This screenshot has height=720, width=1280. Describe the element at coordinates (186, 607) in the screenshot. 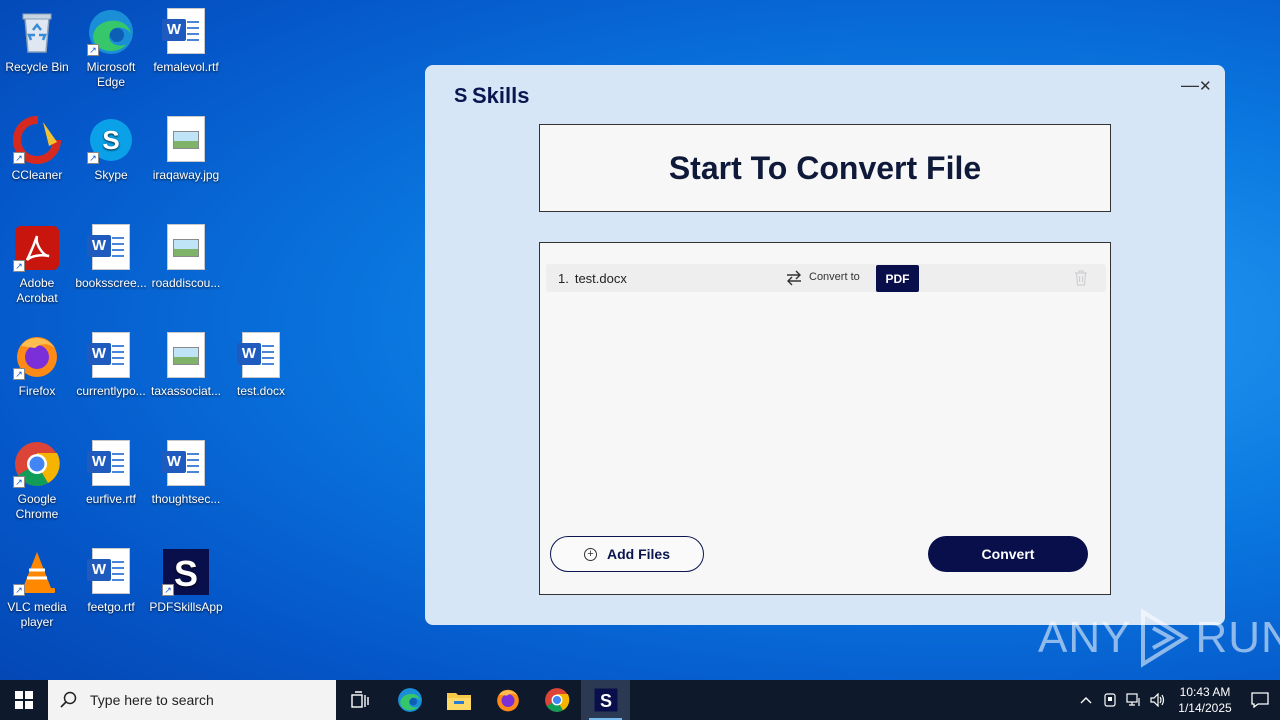

I see `desktop-icon-label: PDFSkillsApp` at that location.